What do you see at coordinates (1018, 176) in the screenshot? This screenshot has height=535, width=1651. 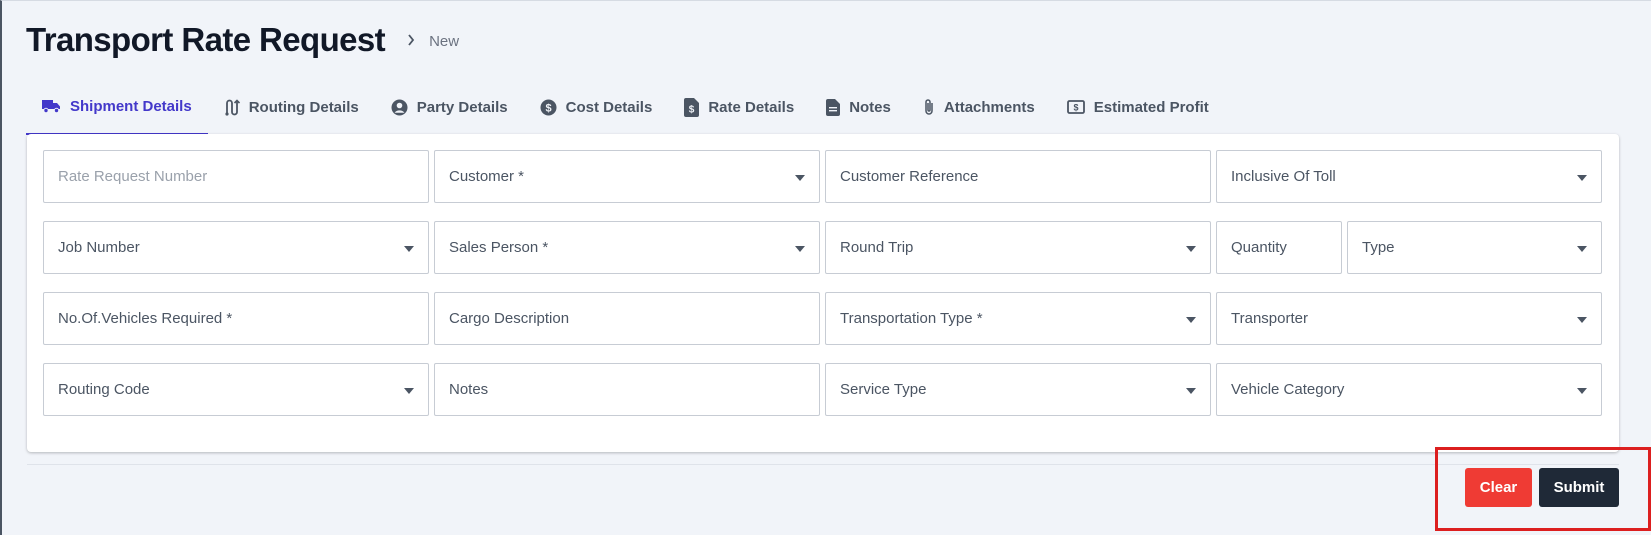 I see `customer-reference-field: Customer Reference` at bounding box center [1018, 176].